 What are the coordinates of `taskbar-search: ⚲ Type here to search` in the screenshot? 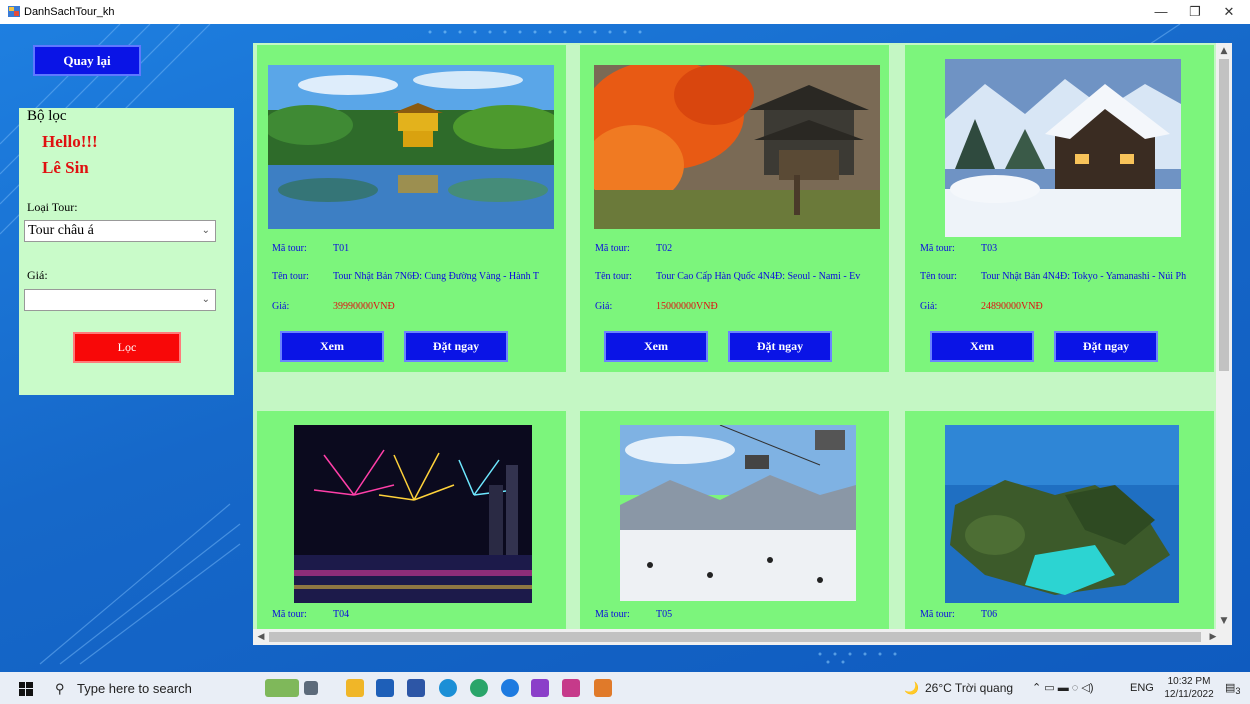 It's located at (147, 689).